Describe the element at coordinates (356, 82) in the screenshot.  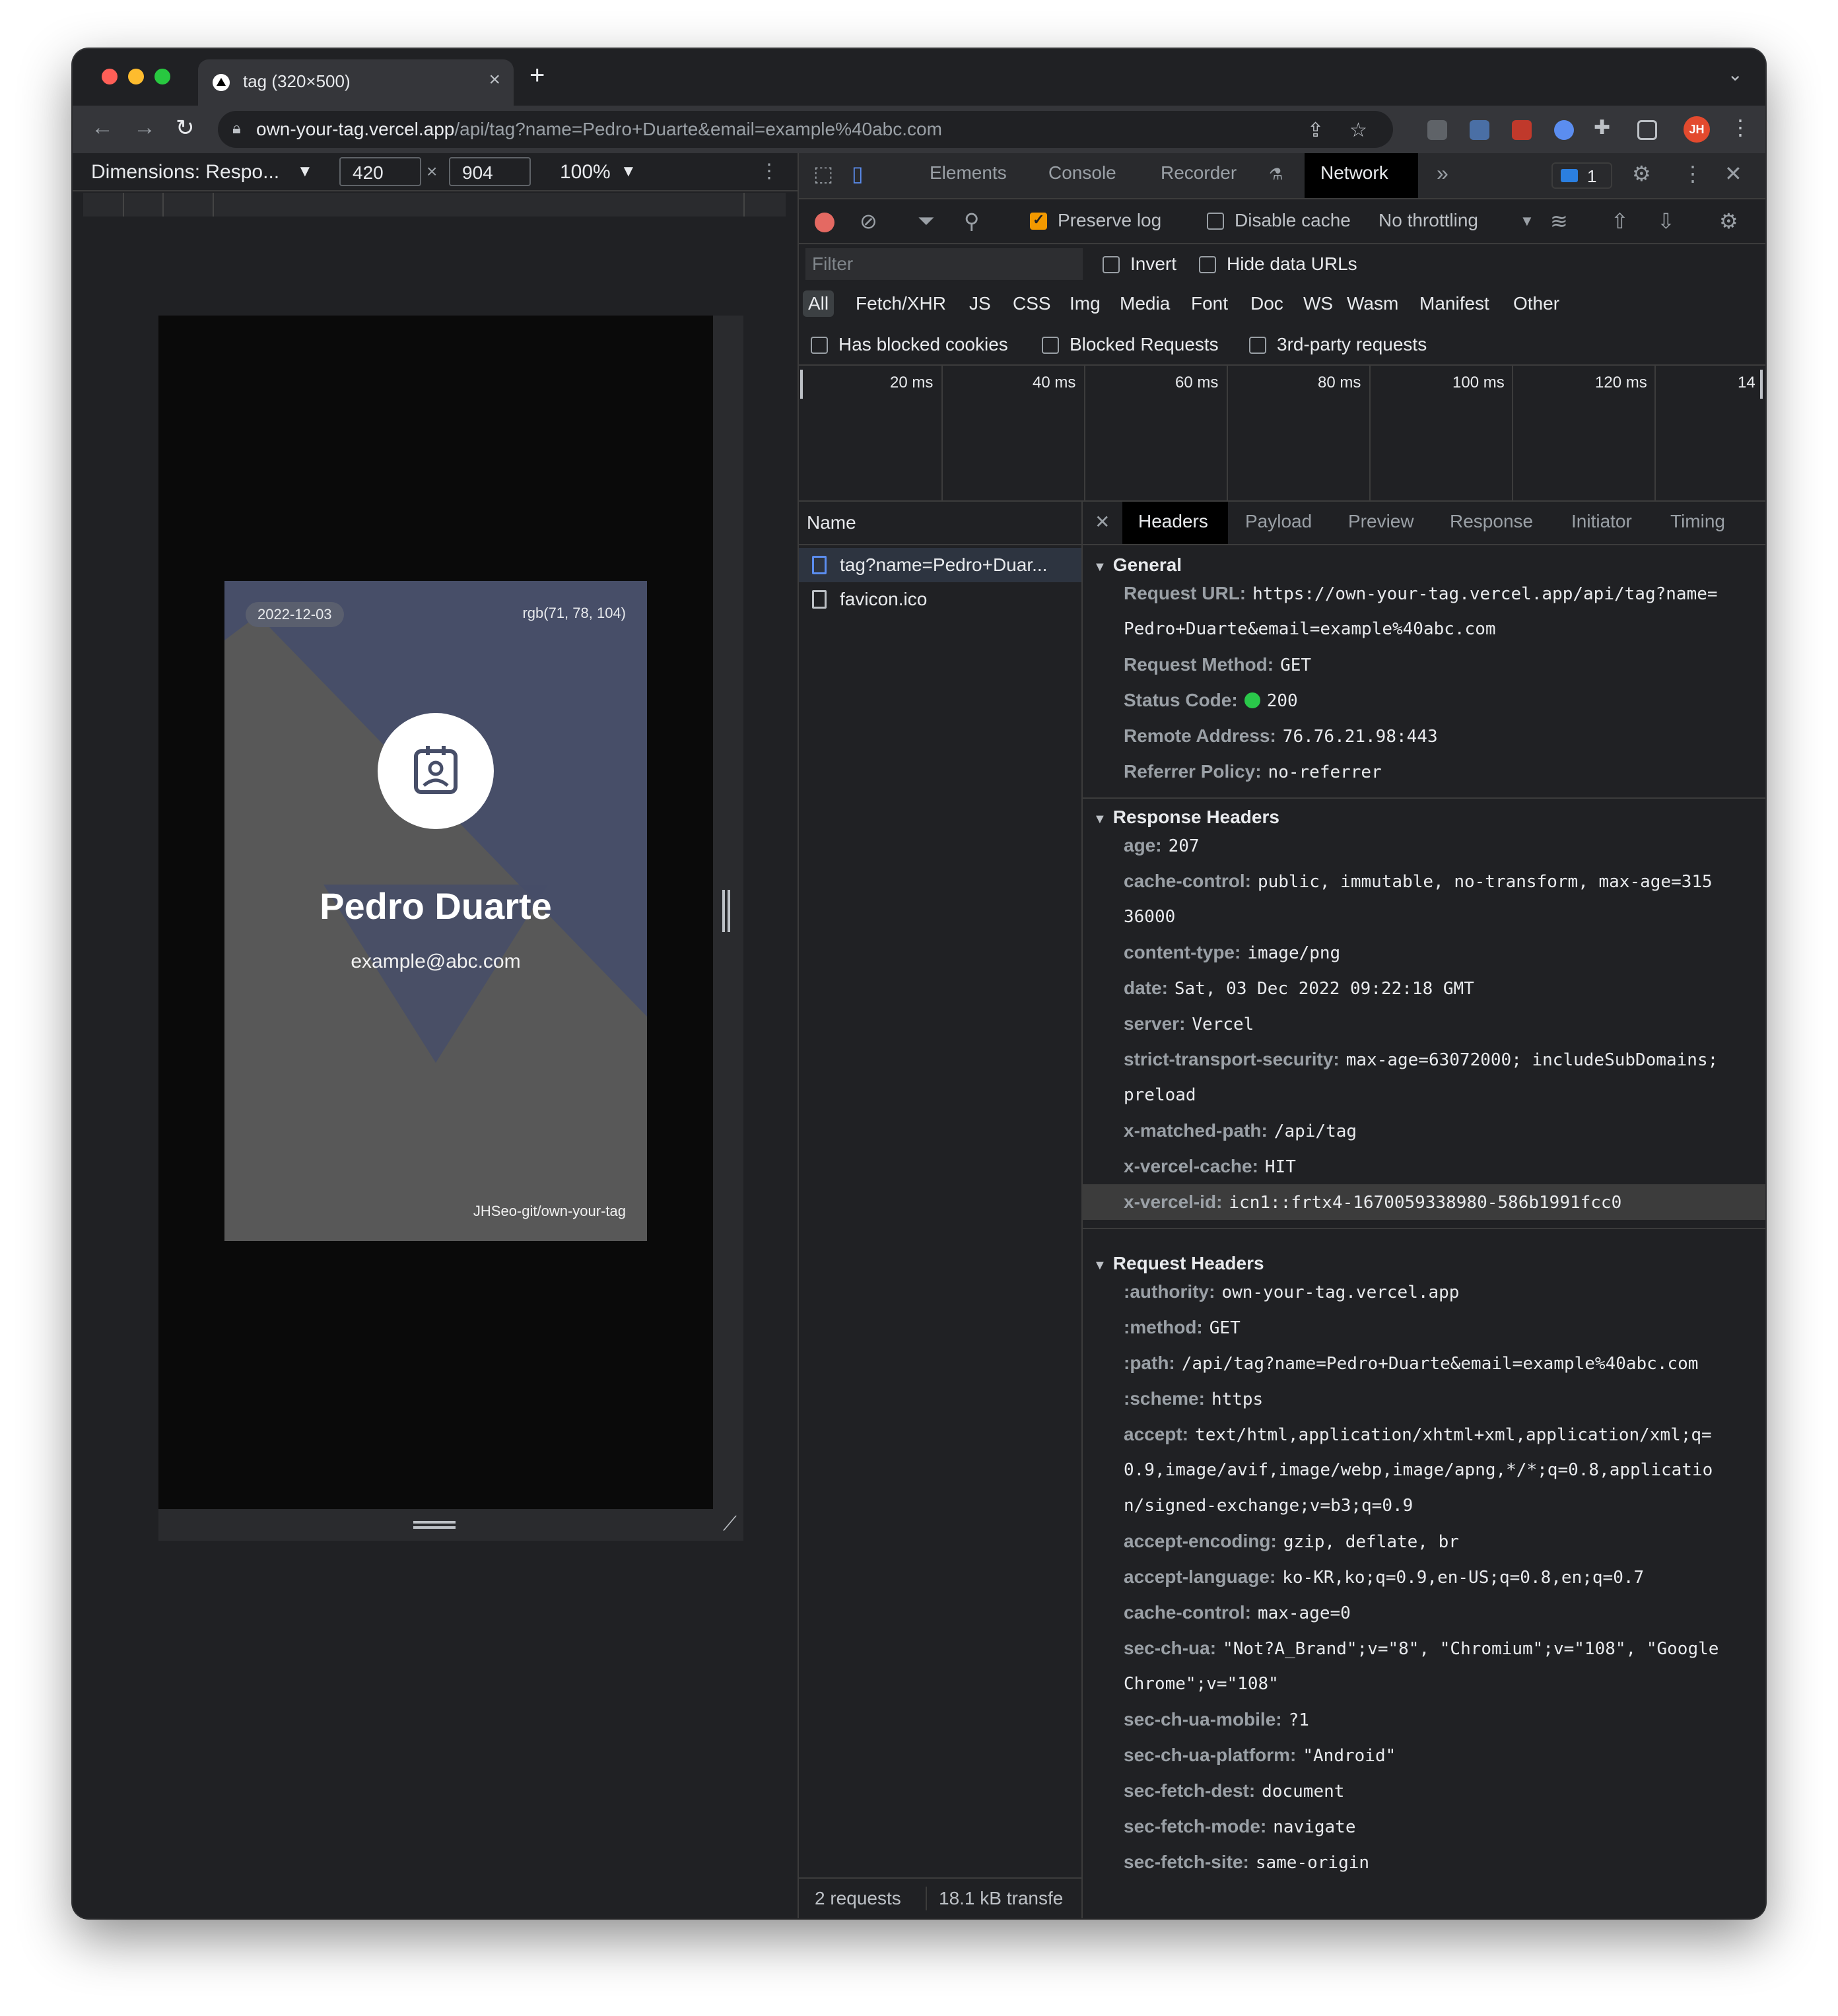
I see `browser-tab: tag (320×500) ×` at that location.